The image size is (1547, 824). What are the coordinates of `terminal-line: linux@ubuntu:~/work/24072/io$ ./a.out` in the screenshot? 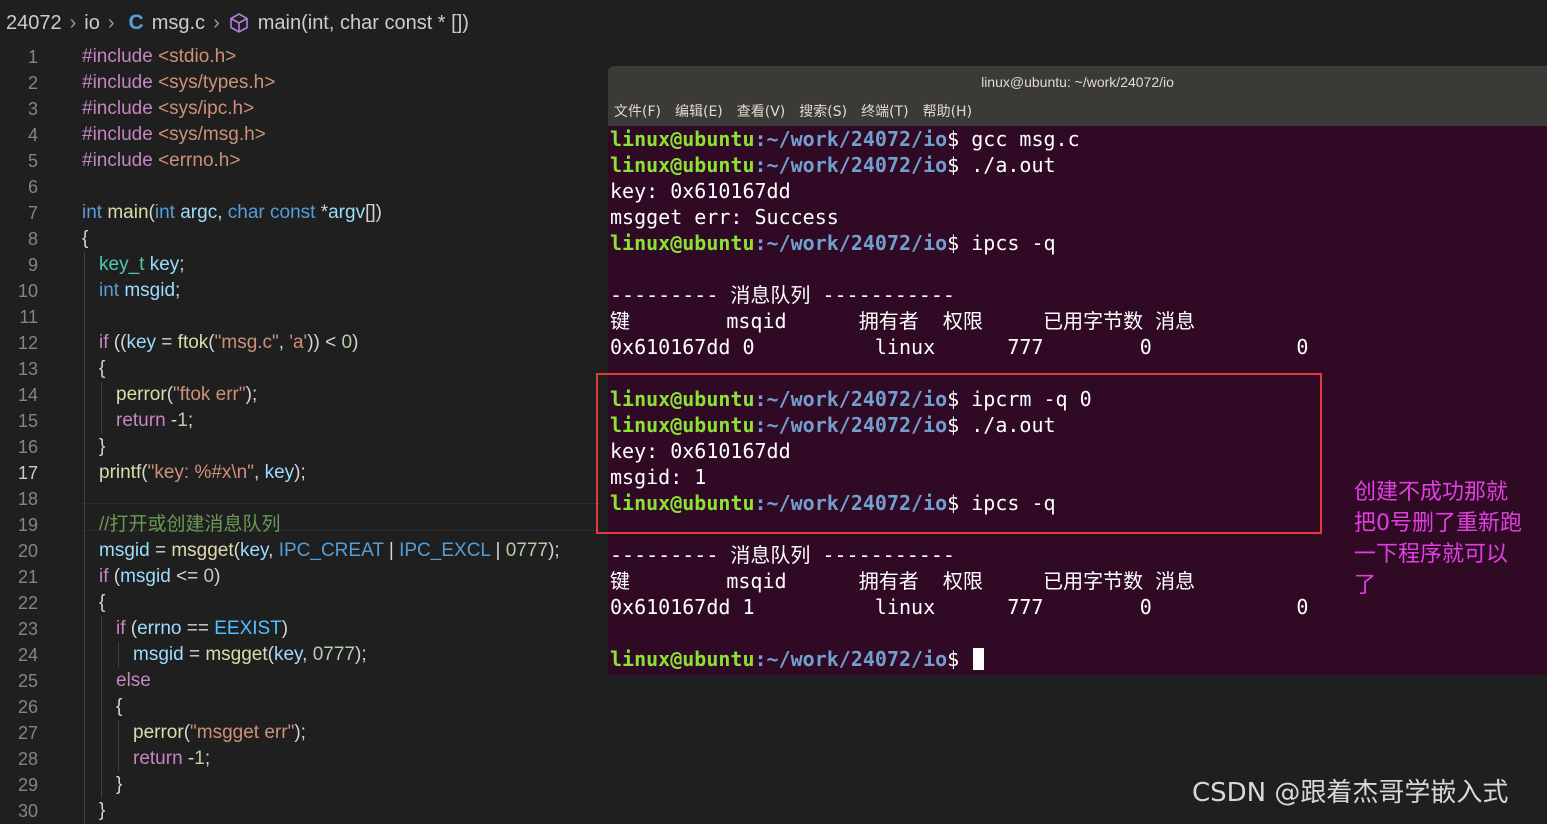 It's located at (1077, 165).